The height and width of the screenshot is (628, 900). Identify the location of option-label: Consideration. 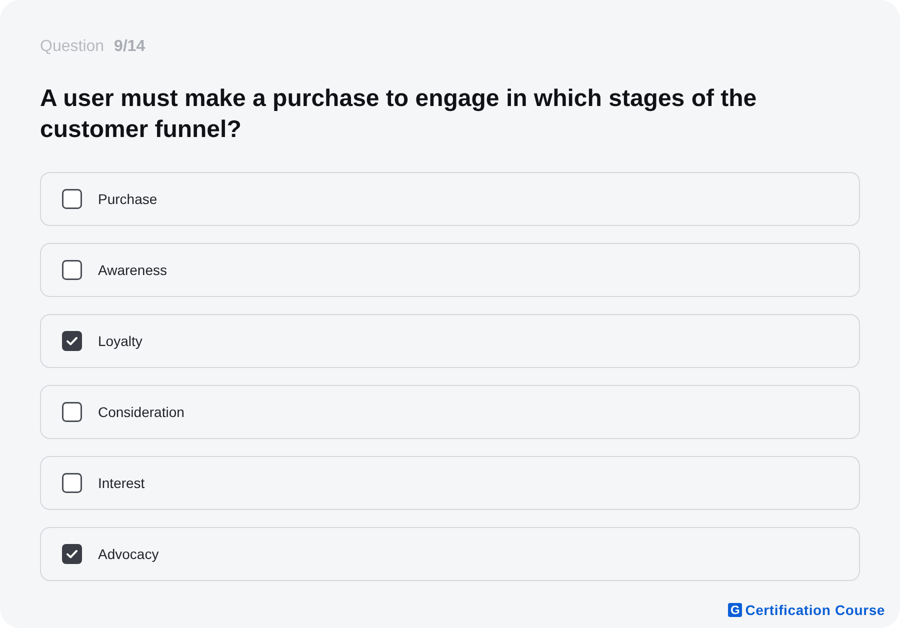
(141, 412).